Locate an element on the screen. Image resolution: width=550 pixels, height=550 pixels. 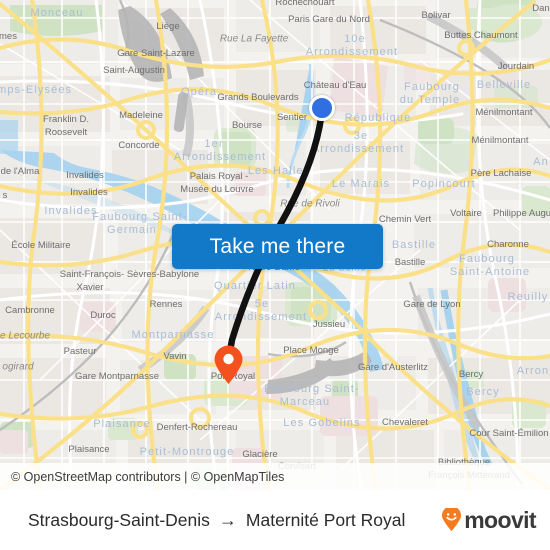
origin-label: Strasbourg-Saint-Denis is located at coordinates (119, 519).